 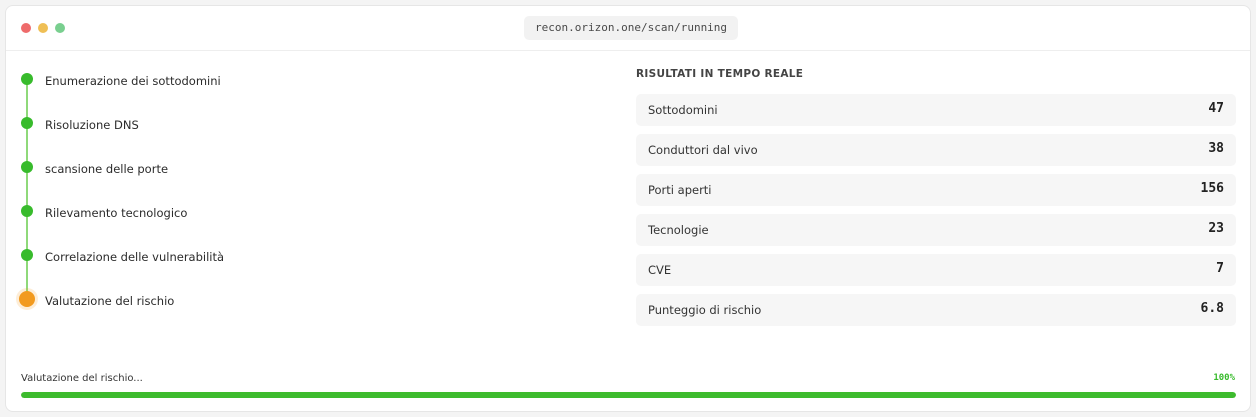 What do you see at coordinates (107, 169) in the screenshot?
I see `step-label: scansione delle porte` at bounding box center [107, 169].